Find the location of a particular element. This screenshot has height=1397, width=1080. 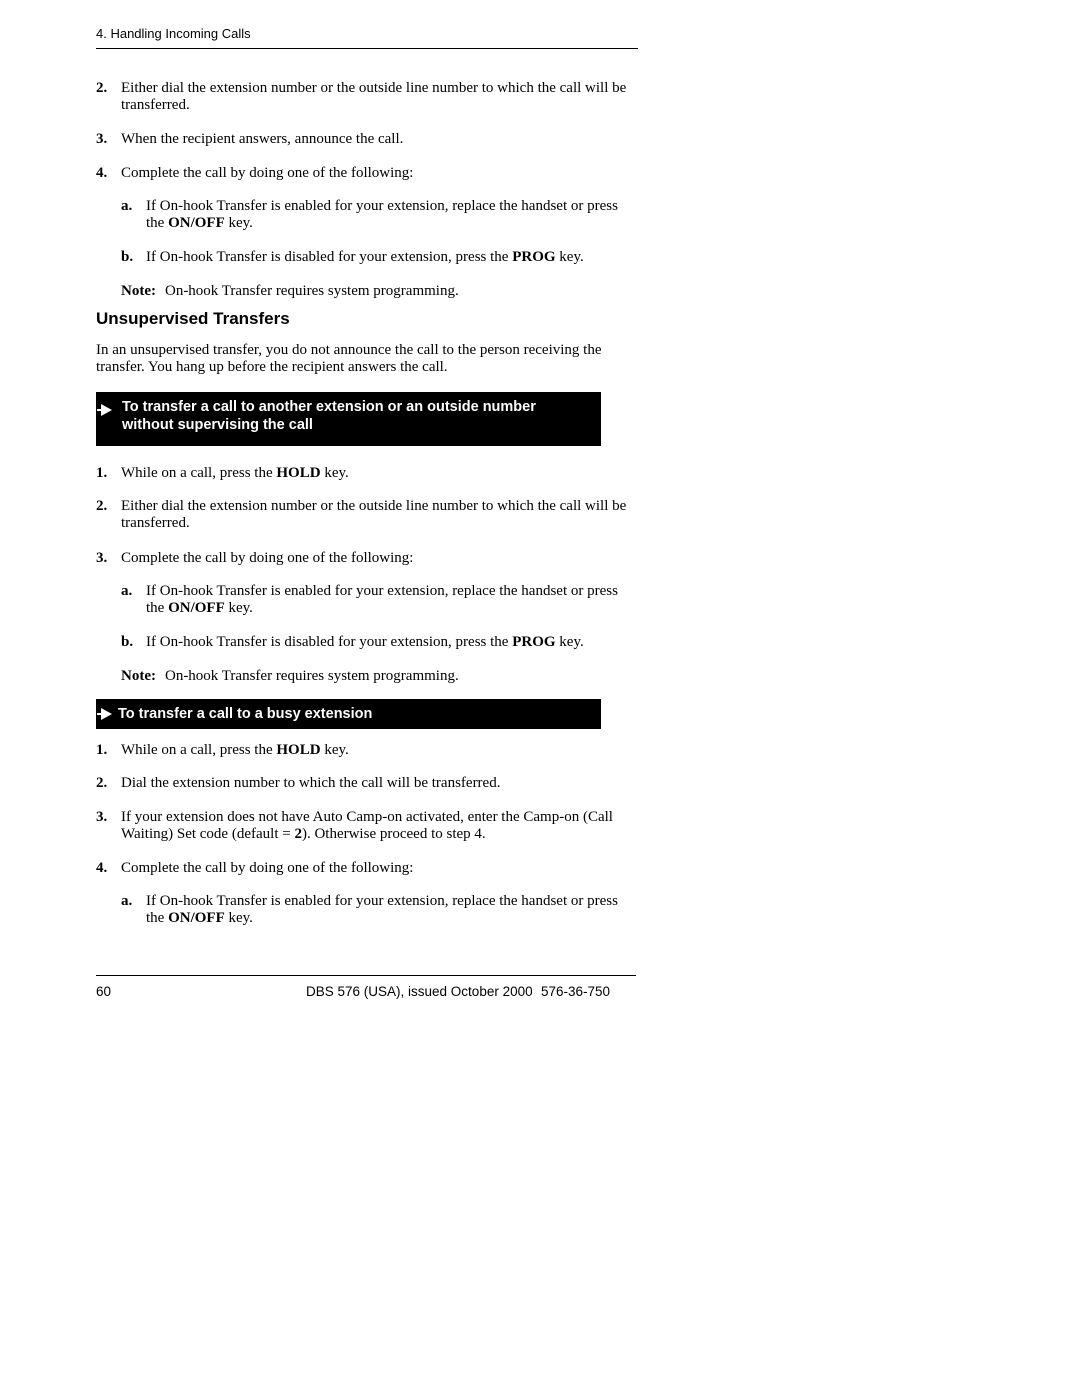

key-name: 2 is located at coordinates (298, 834).